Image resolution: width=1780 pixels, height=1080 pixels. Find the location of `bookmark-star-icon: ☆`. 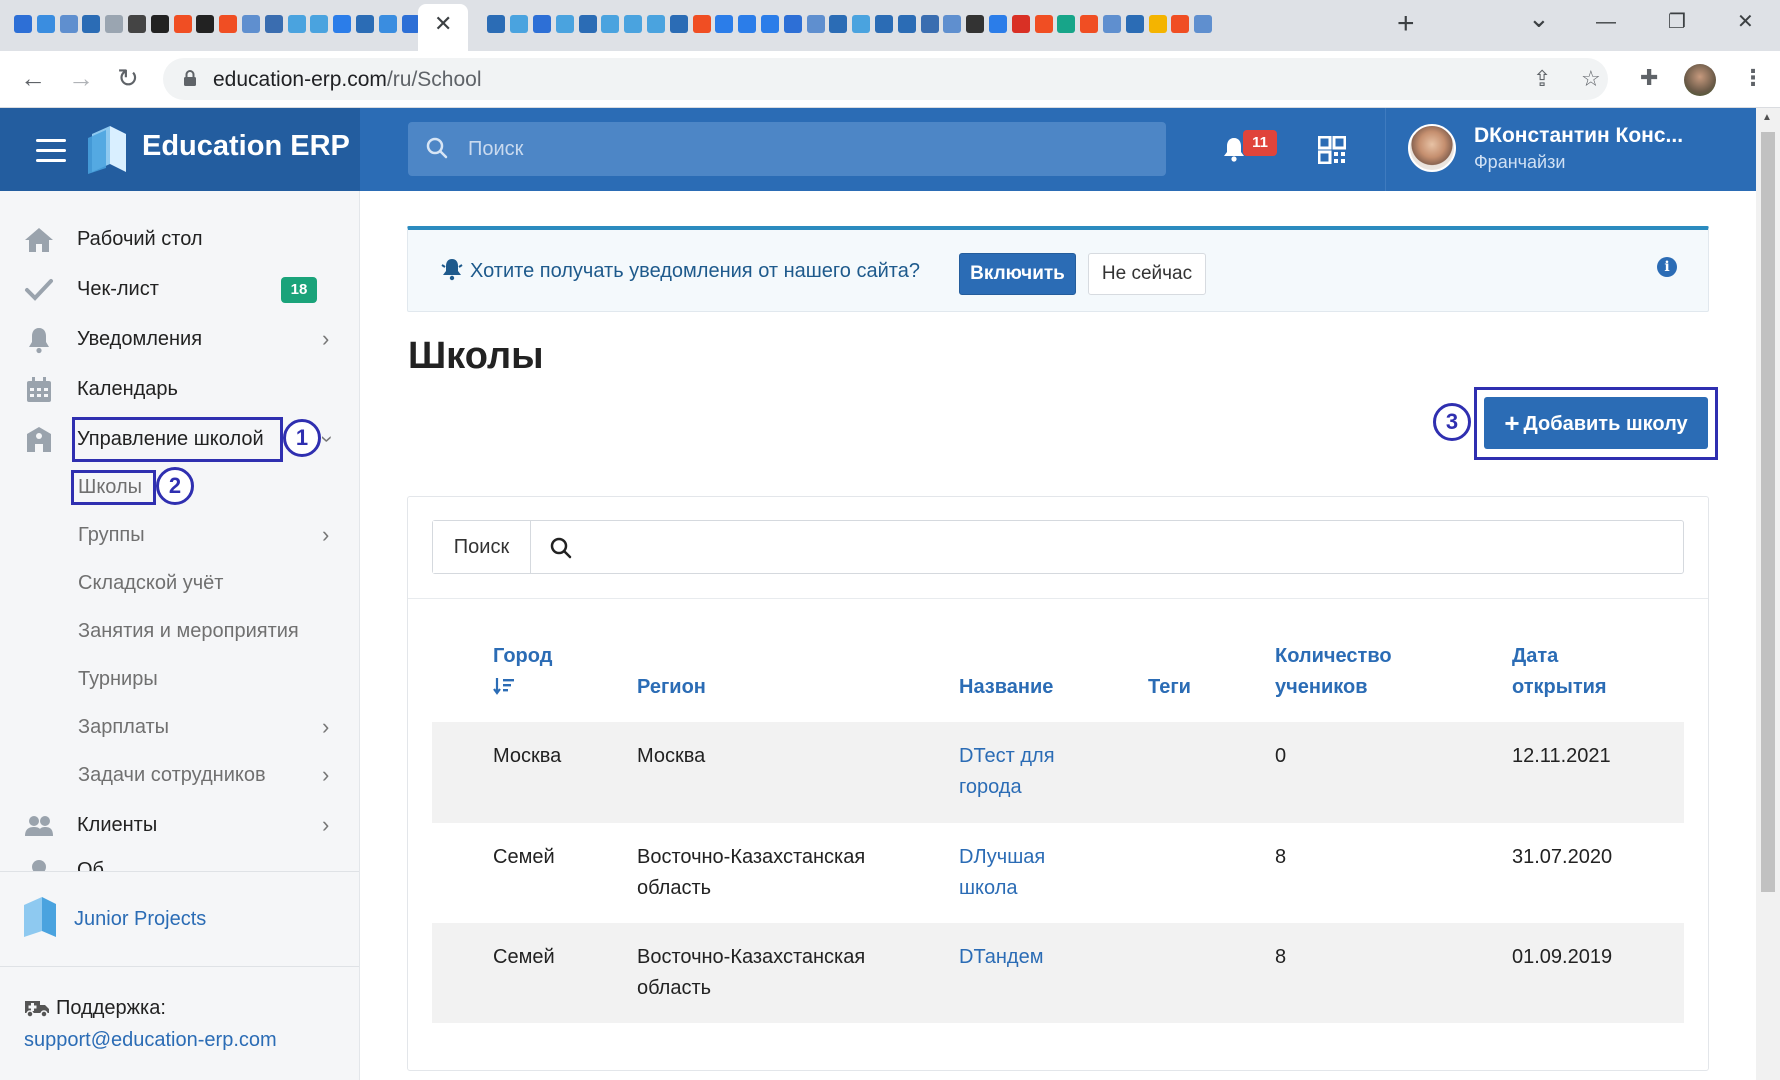

bookmark-star-icon: ☆ is located at coordinates (1591, 79).